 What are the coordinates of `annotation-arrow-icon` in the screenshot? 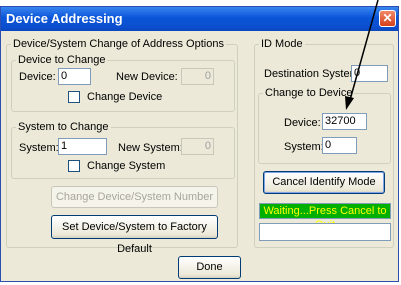 It's located at (362, 55).